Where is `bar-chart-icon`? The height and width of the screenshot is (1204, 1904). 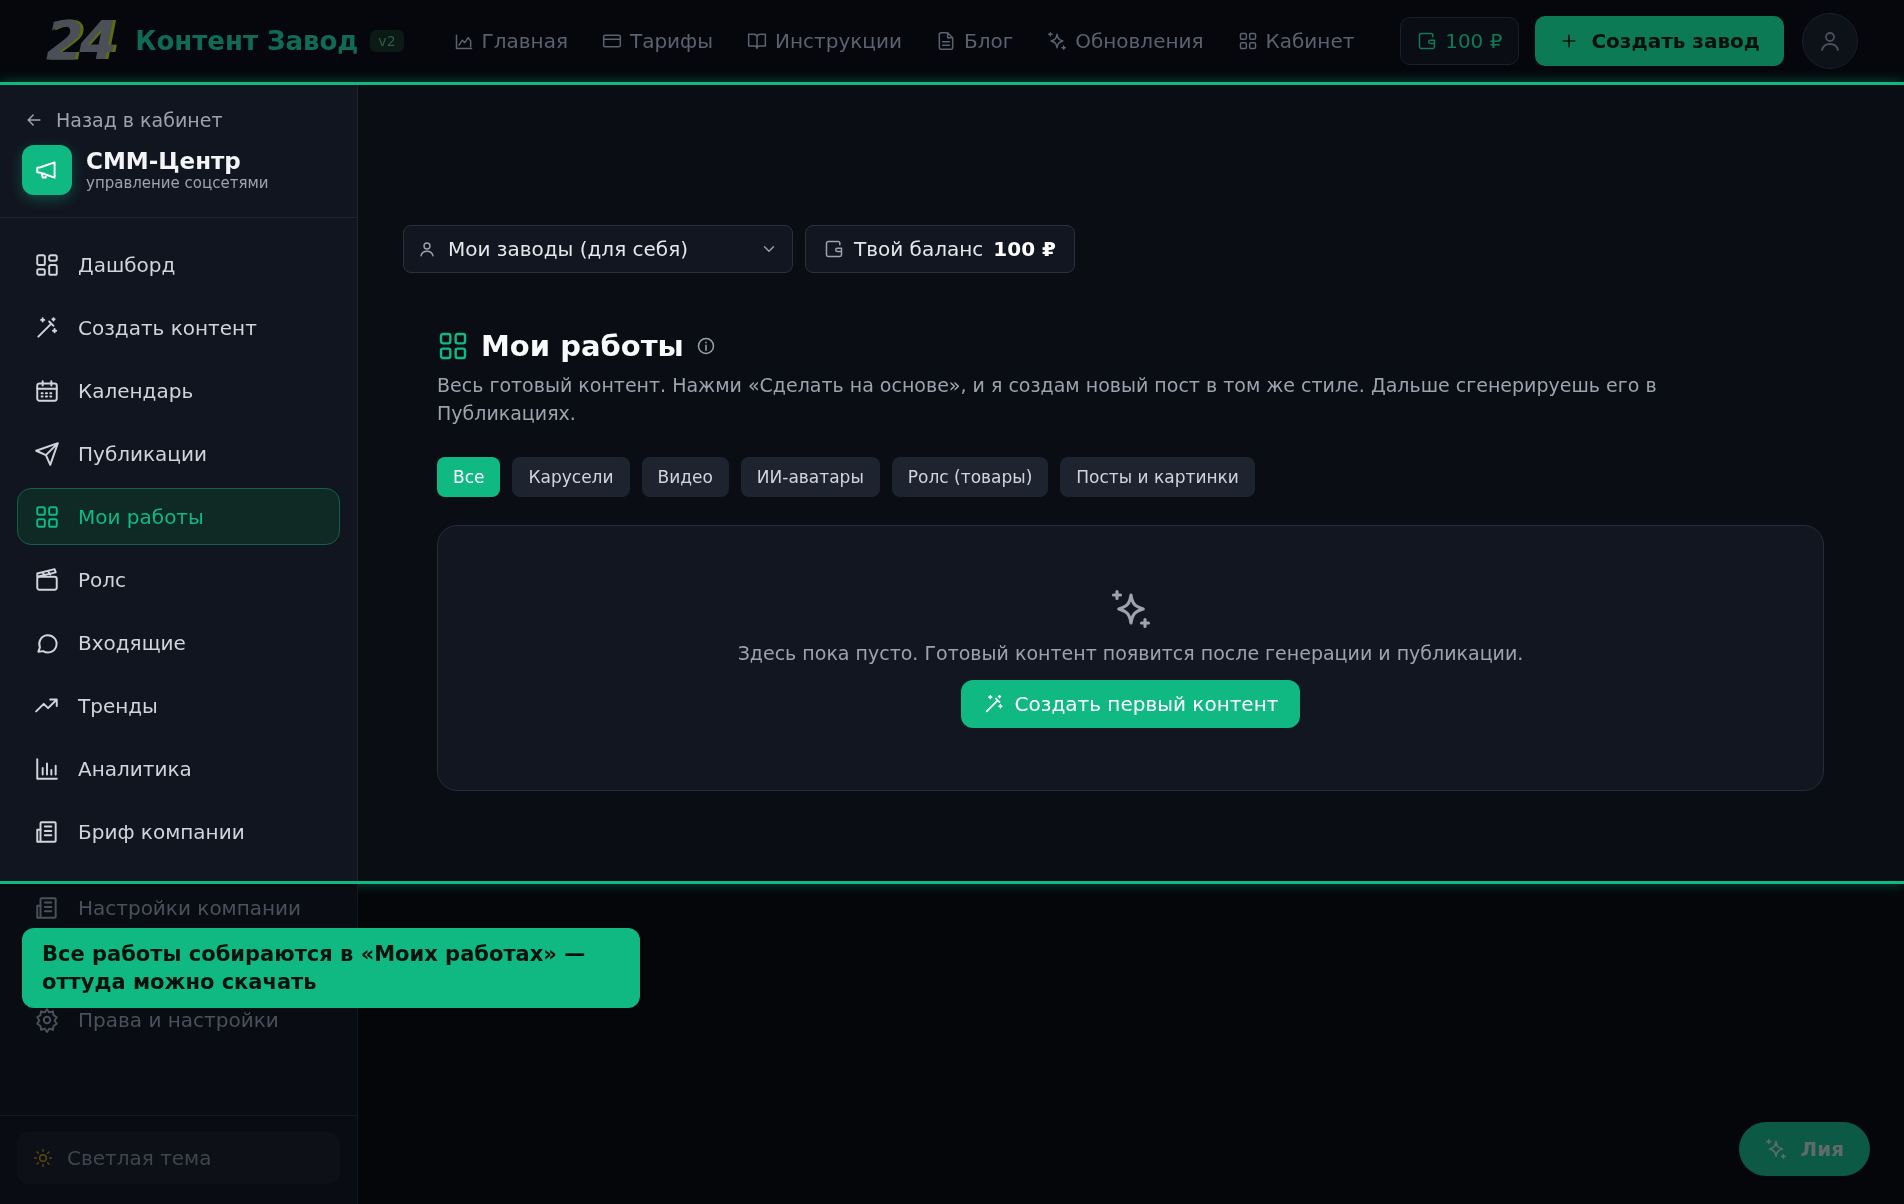
bar-chart-icon is located at coordinates (47, 768).